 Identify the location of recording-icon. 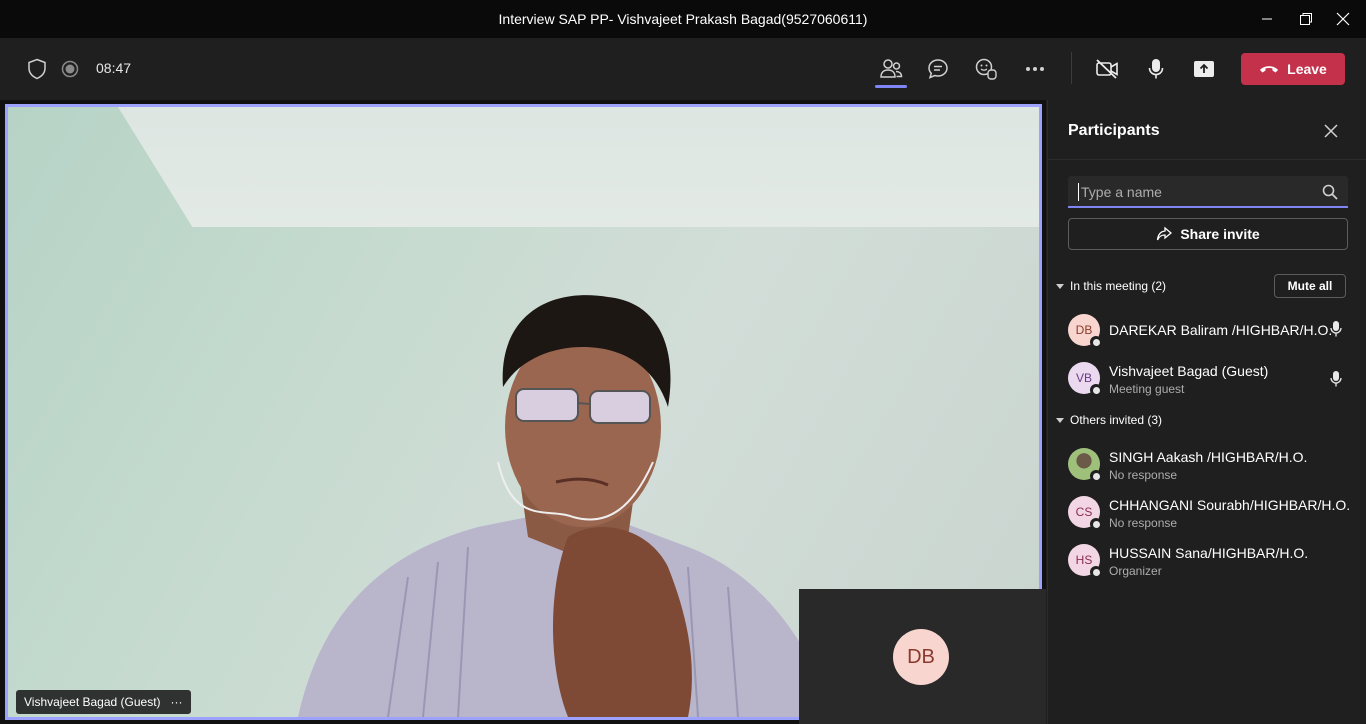
(70, 69).